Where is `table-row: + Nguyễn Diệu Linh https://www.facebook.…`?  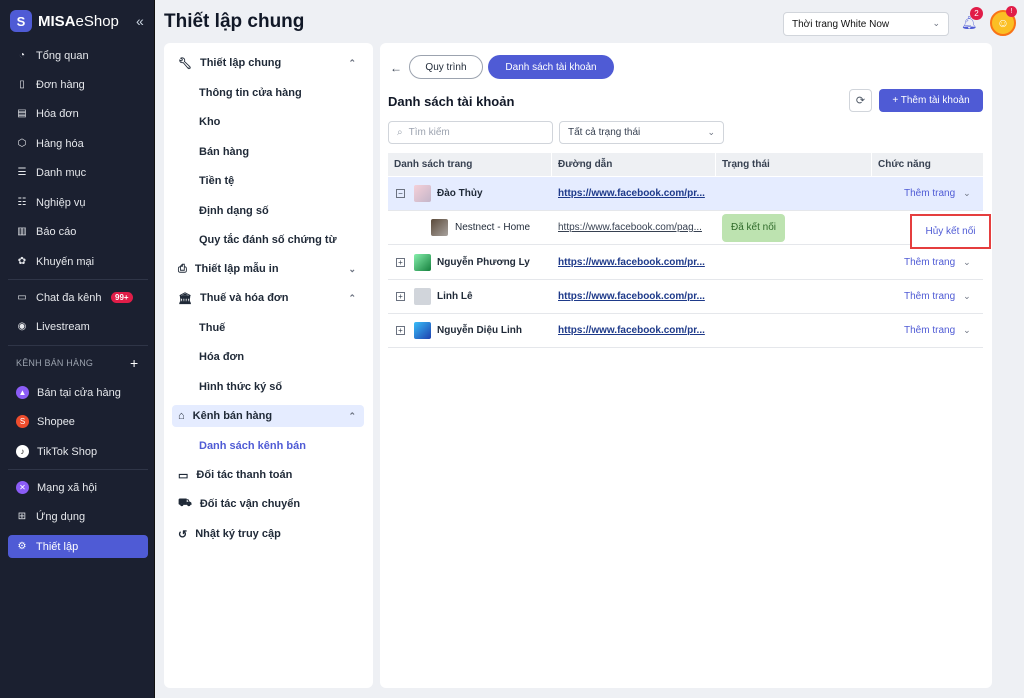 table-row: + Nguyễn Diệu Linh https://www.facebook.… is located at coordinates (685, 331).